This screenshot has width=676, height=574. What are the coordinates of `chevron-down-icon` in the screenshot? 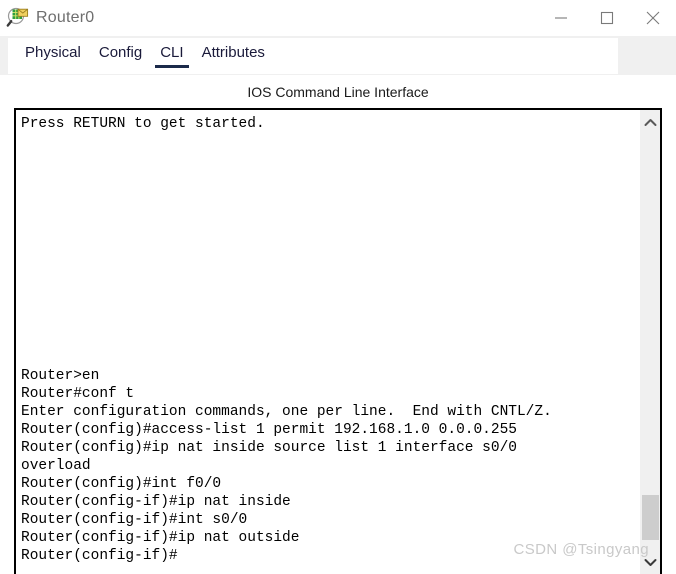 It's located at (650, 562).